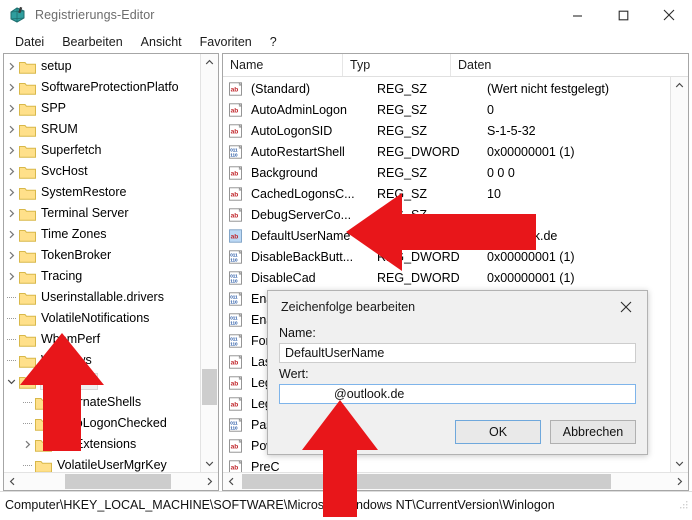 The width and height of the screenshot is (692, 520). Describe the element at coordinates (548, 88) in the screenshot. I see `value-data: (Wert nicht festgelegt)` at that location.